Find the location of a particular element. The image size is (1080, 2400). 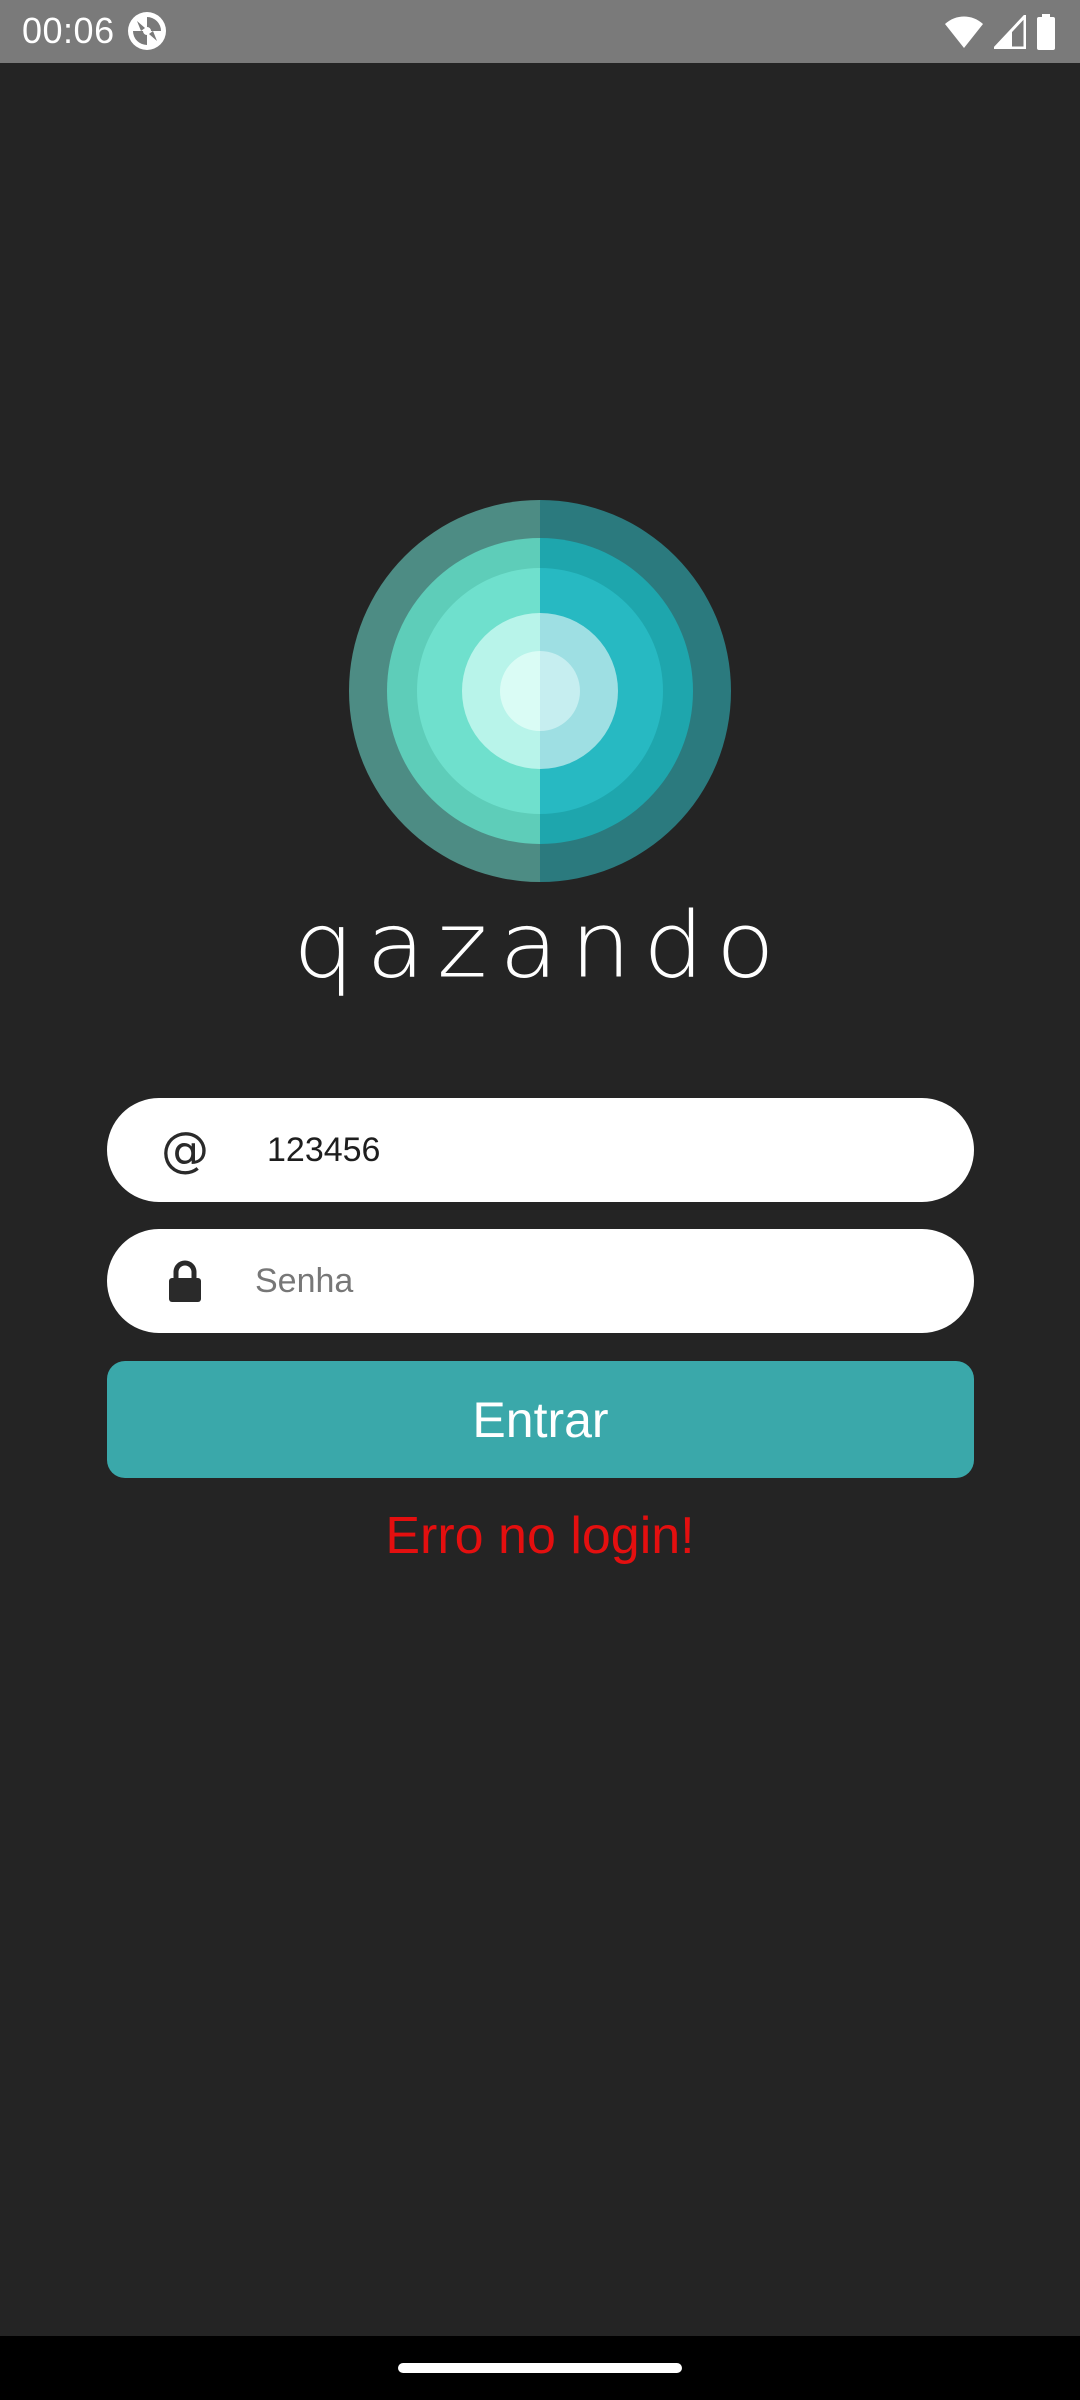

cellular-signal-icon is located at coordinates (1010, 32).